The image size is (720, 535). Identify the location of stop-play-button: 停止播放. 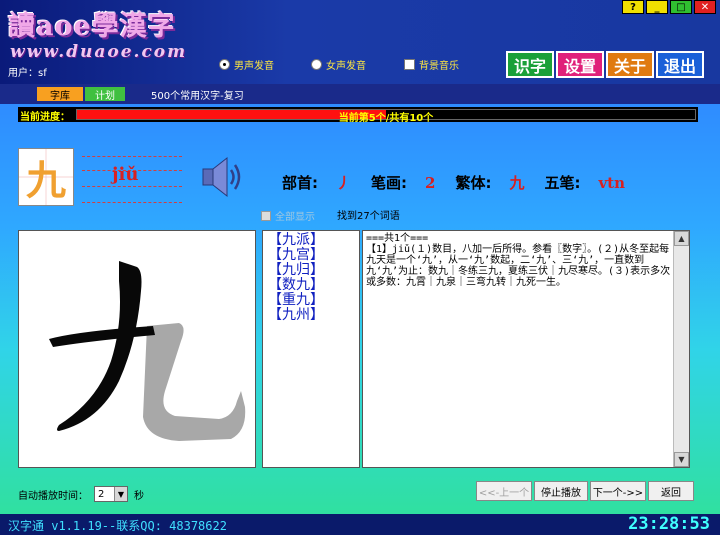
(561, 491).